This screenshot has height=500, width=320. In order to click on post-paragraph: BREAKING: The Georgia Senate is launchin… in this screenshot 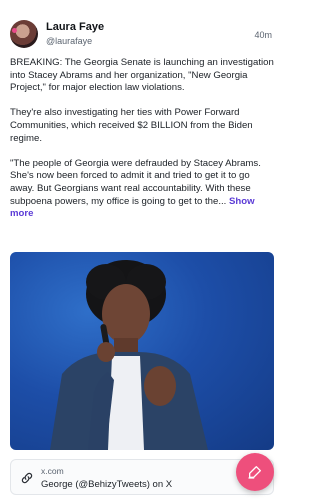, I will do `click(142, 75)`.